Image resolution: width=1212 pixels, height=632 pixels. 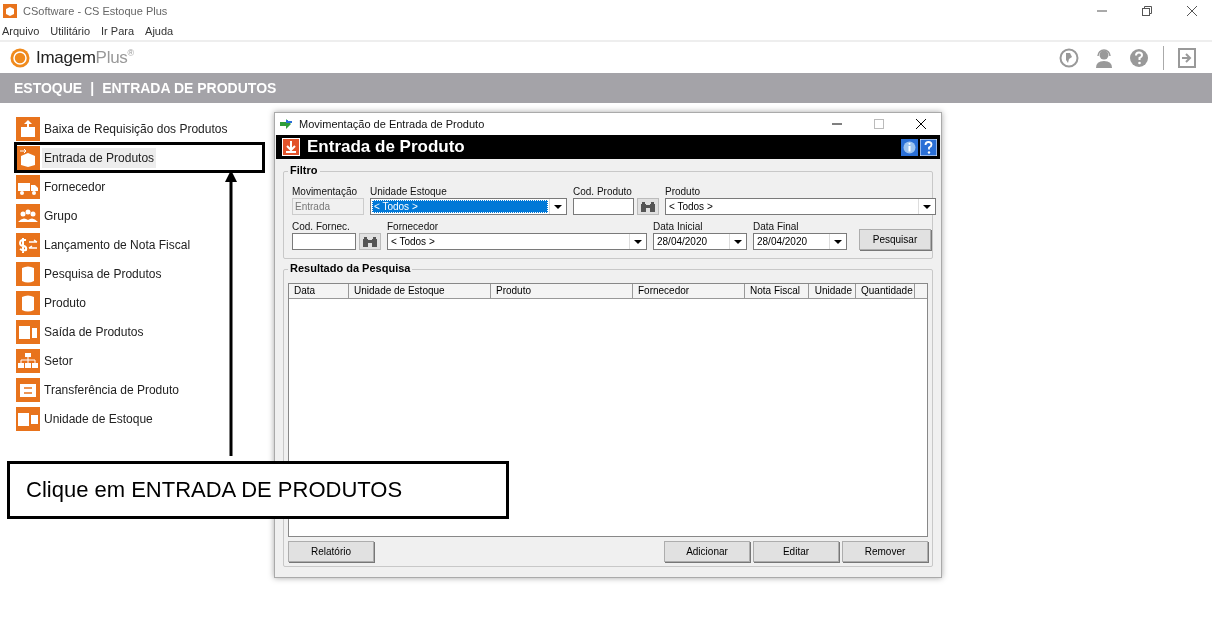 What do you see at coordinates (28, 361) in the screenshot?
I see `hierarchy-icon` at bounding box center [28, 361].